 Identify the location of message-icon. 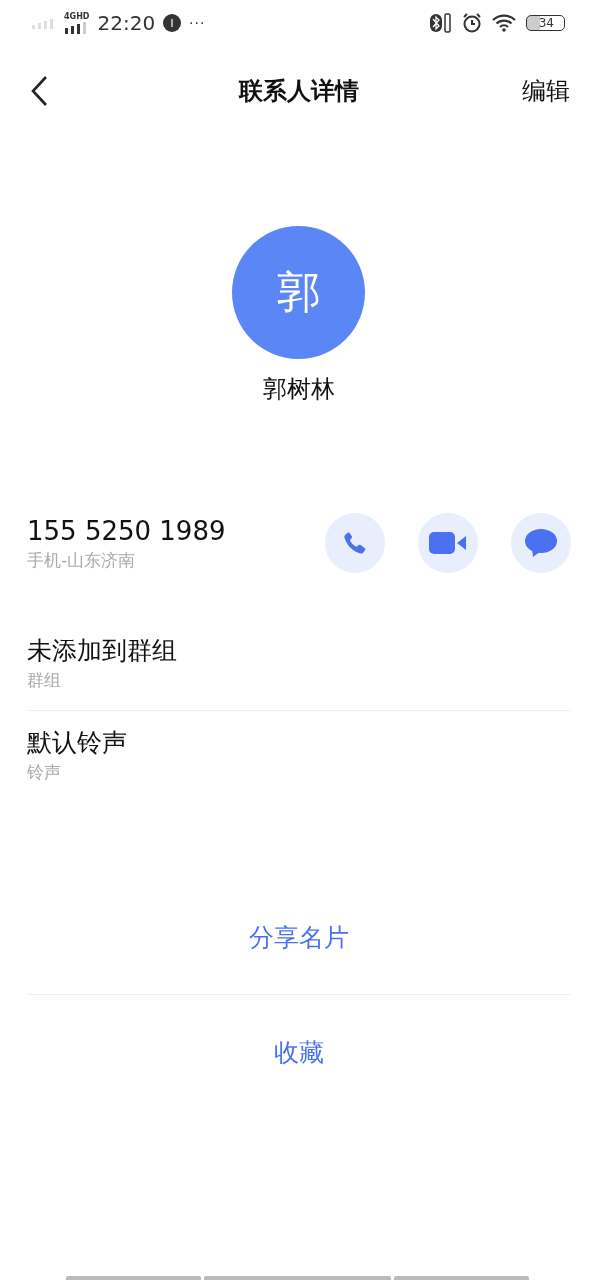
(541, 543).